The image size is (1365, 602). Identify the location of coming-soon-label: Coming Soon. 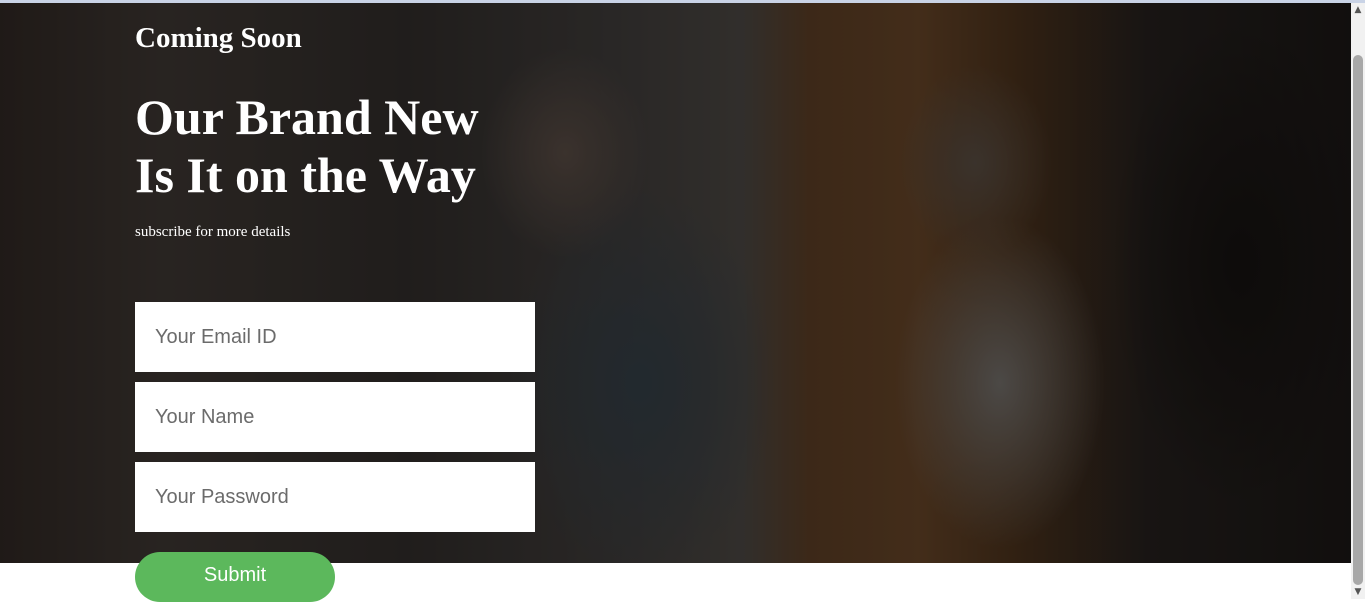
(218, 38).